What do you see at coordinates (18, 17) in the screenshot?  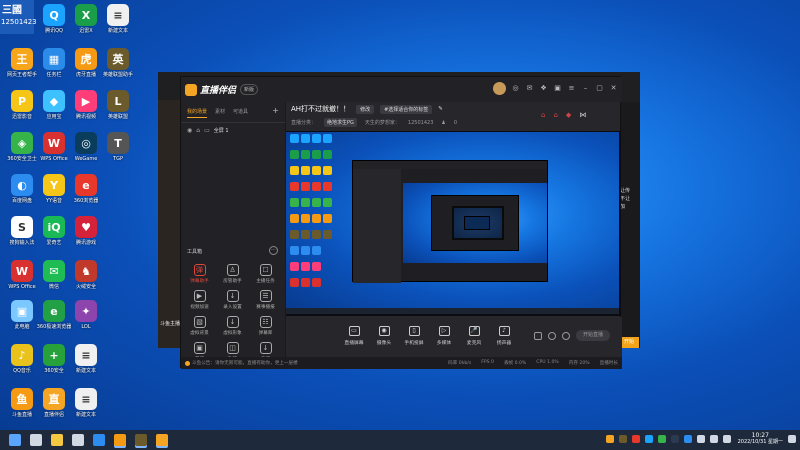 I see `desktop-corner-widget: 三國 12501423` at bounding box center [18, 17].